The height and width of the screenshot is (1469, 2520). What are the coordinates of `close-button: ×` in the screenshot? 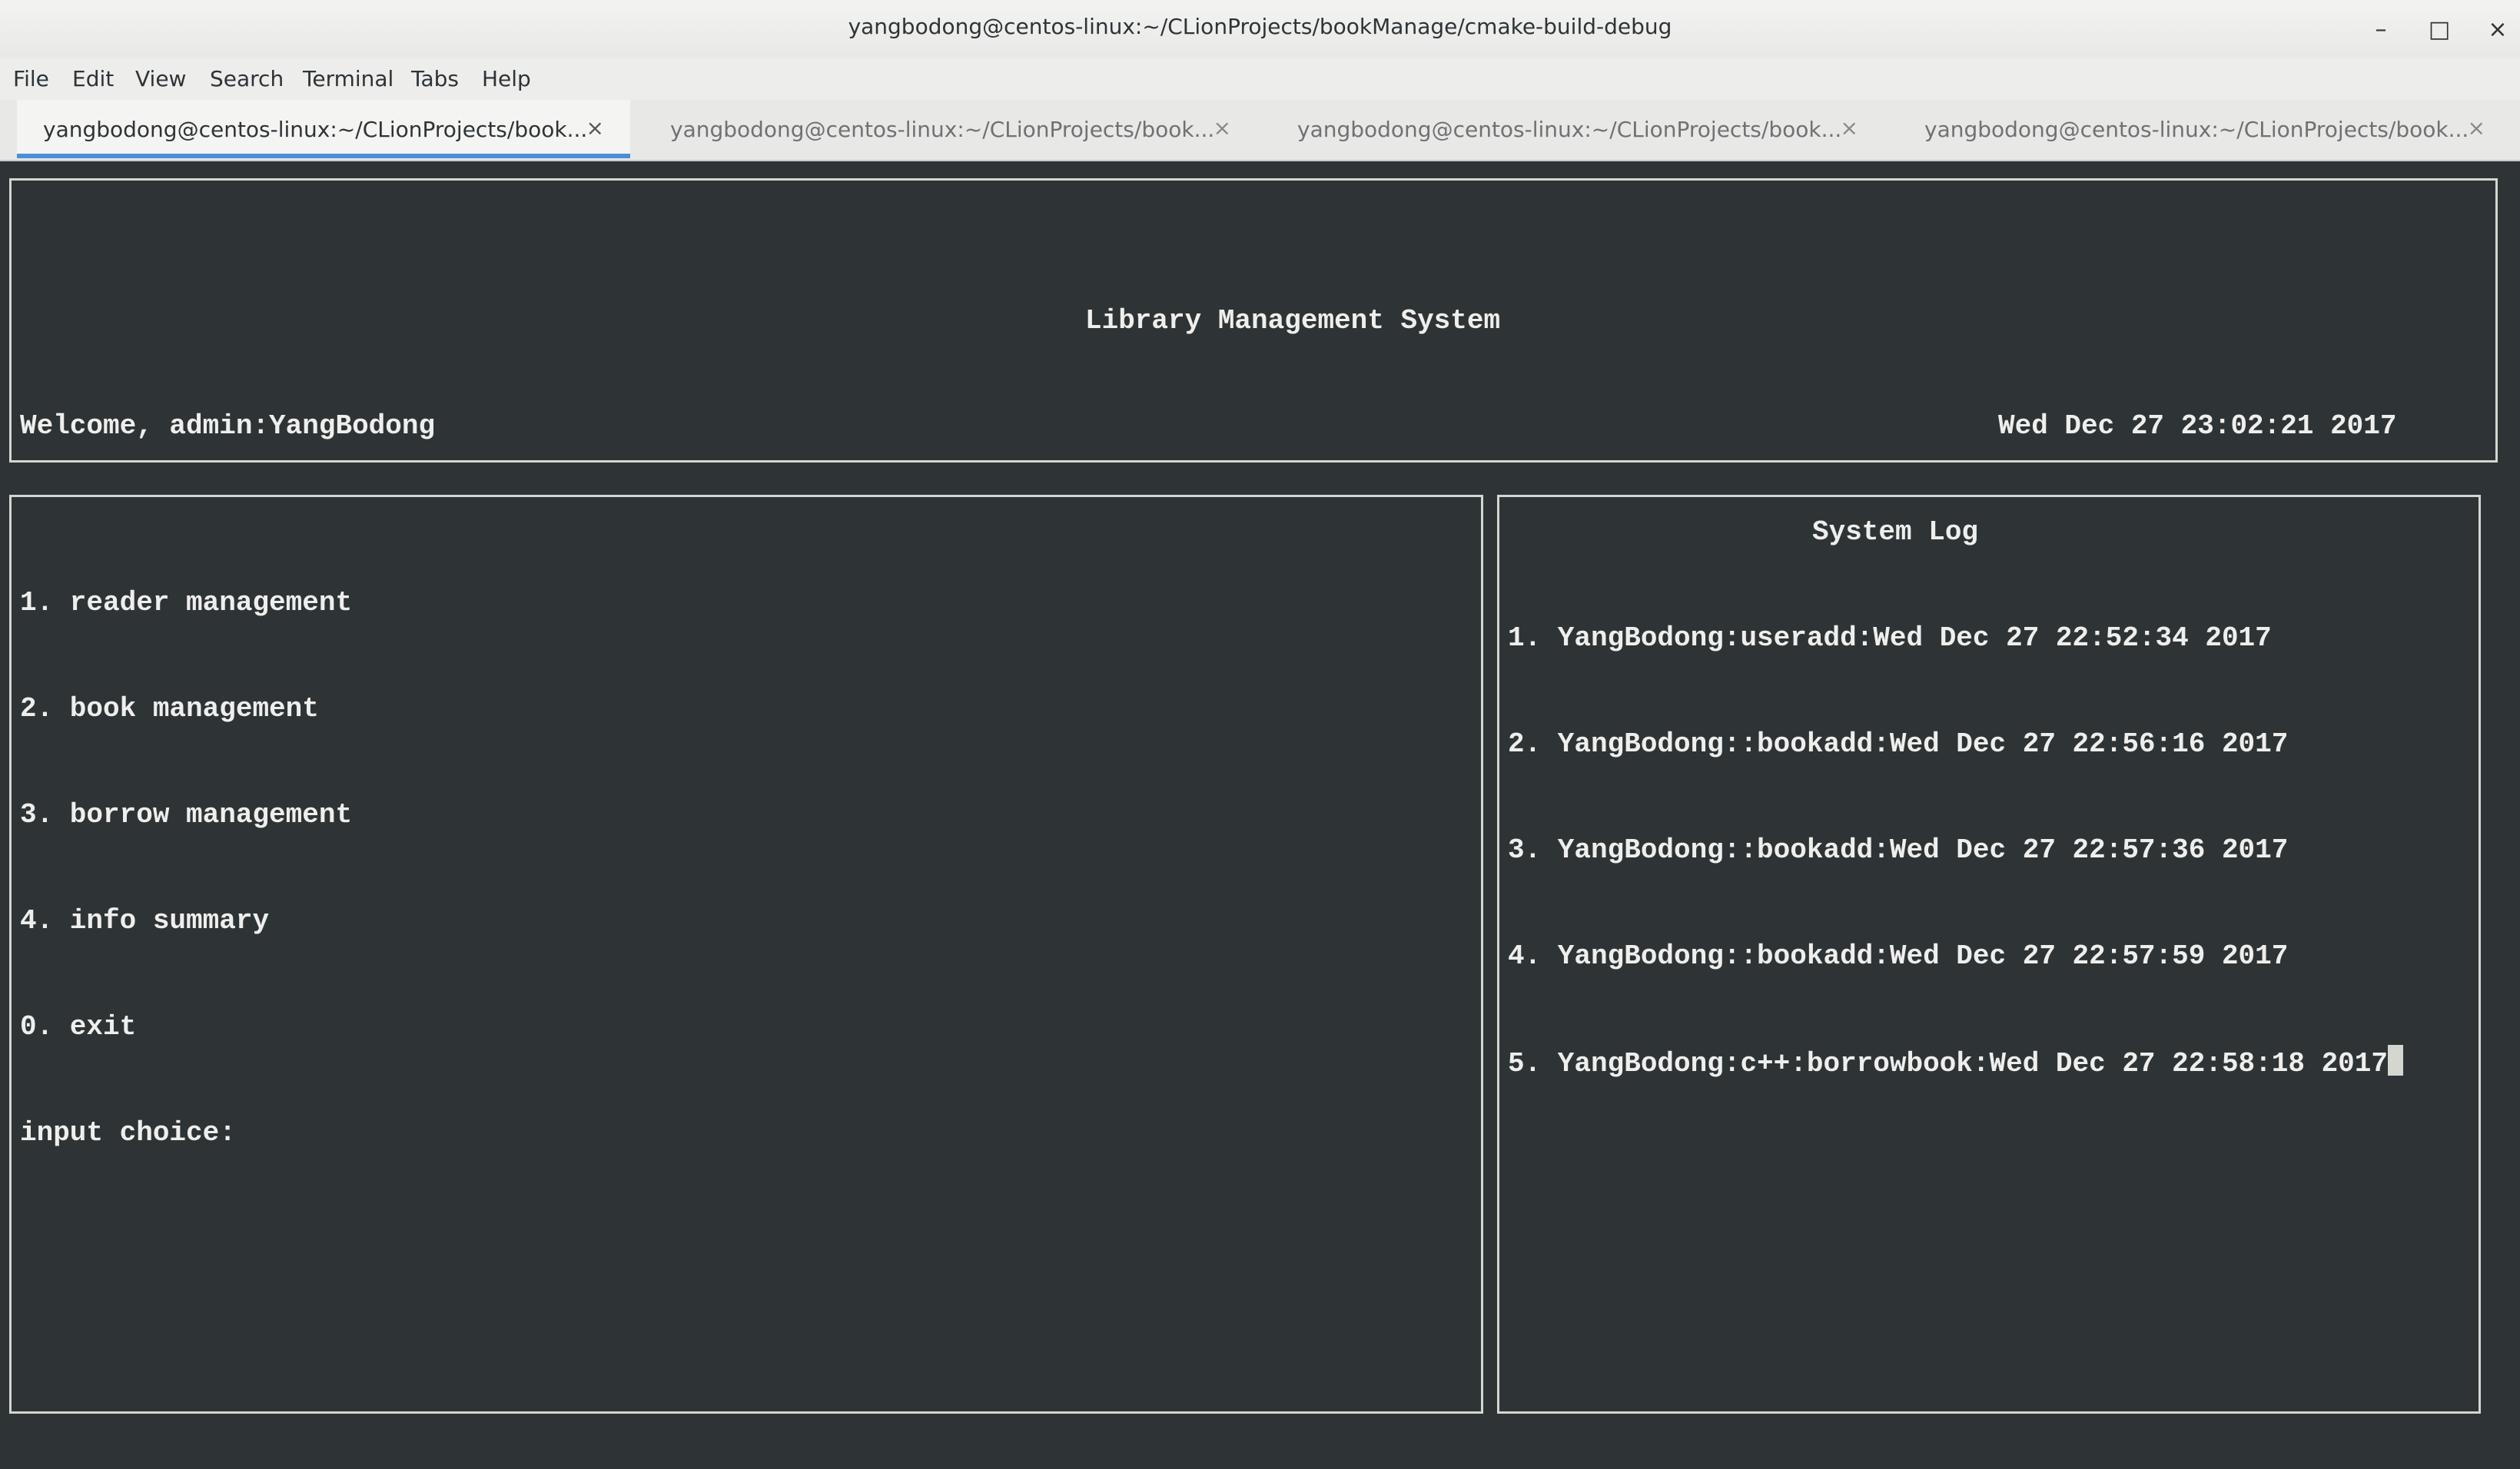 It's located at (2497, 29).